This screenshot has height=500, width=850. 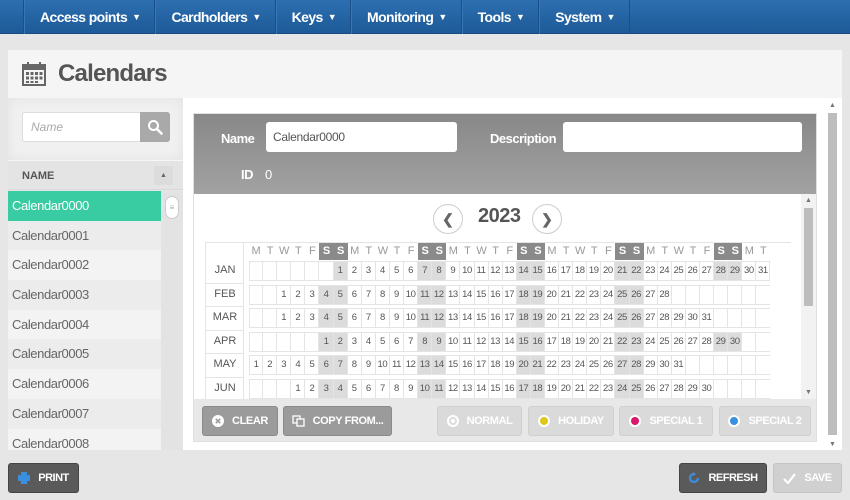 I want to click on list-item: Calendar0001, so click(x=84, y=235).